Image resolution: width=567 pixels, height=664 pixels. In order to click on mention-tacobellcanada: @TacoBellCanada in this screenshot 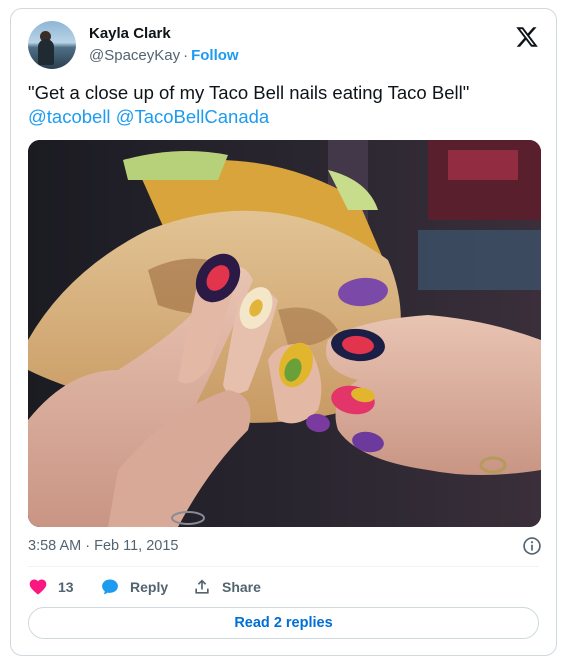, I will do `click(193, 116)`.